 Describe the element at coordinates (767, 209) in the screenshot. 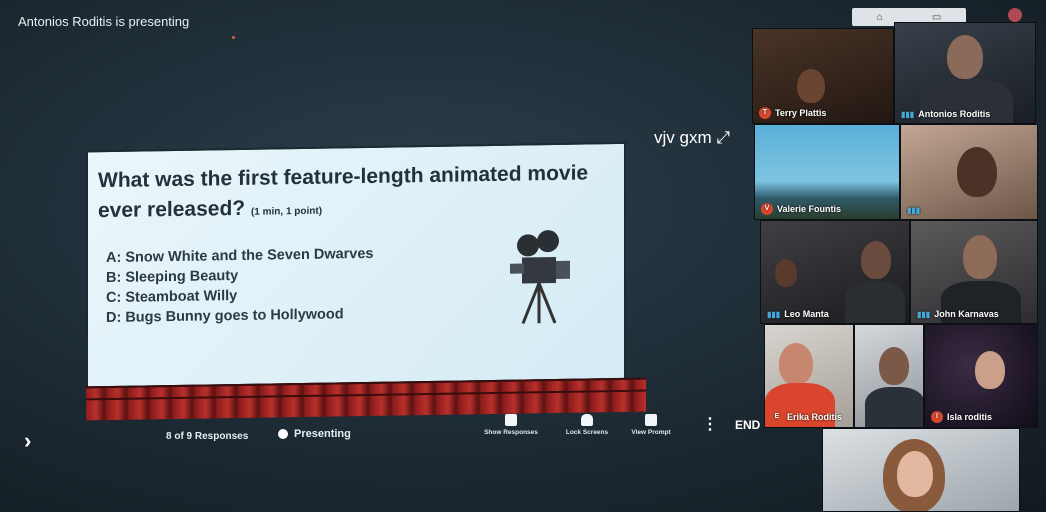

I see `avatar: V` at that location.